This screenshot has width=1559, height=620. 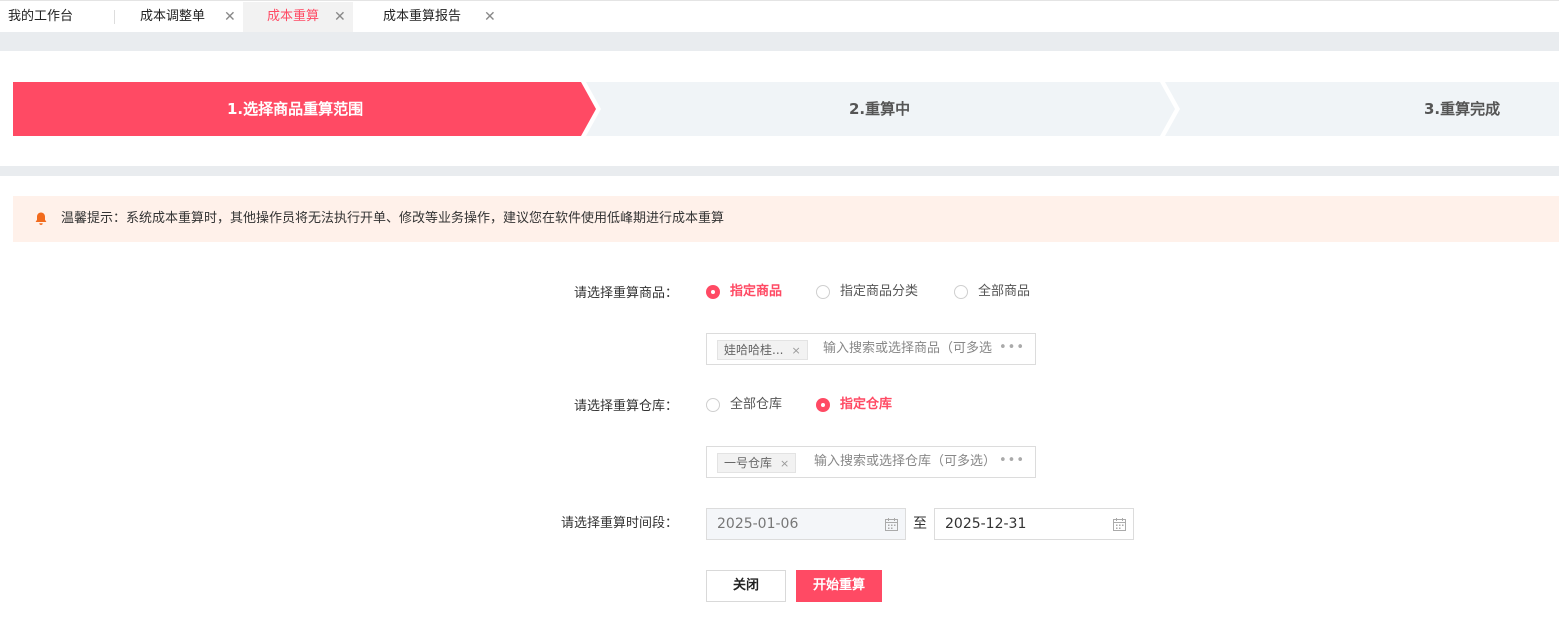 I want to click on radio-label: 指定商品, so click(x=756, y=291).